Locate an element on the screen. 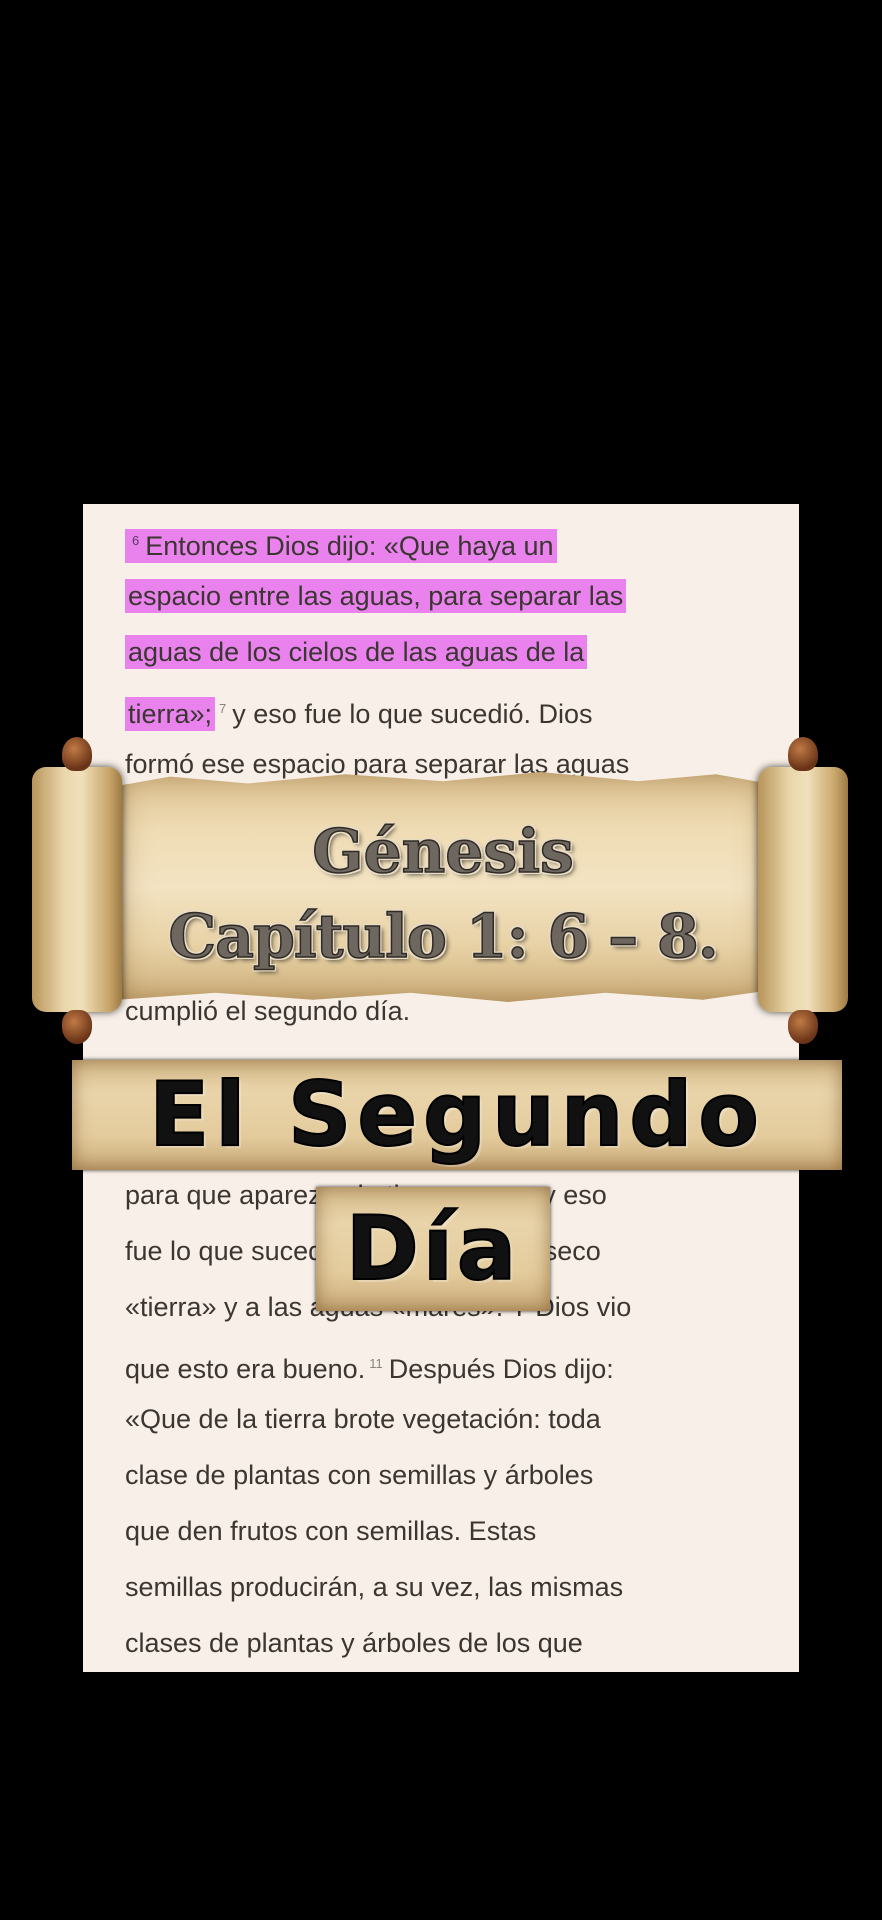 This screenshot has height=1920, width=882. text-line: clases de plantas y árboles de los que is located at coordinates (354, 1643).